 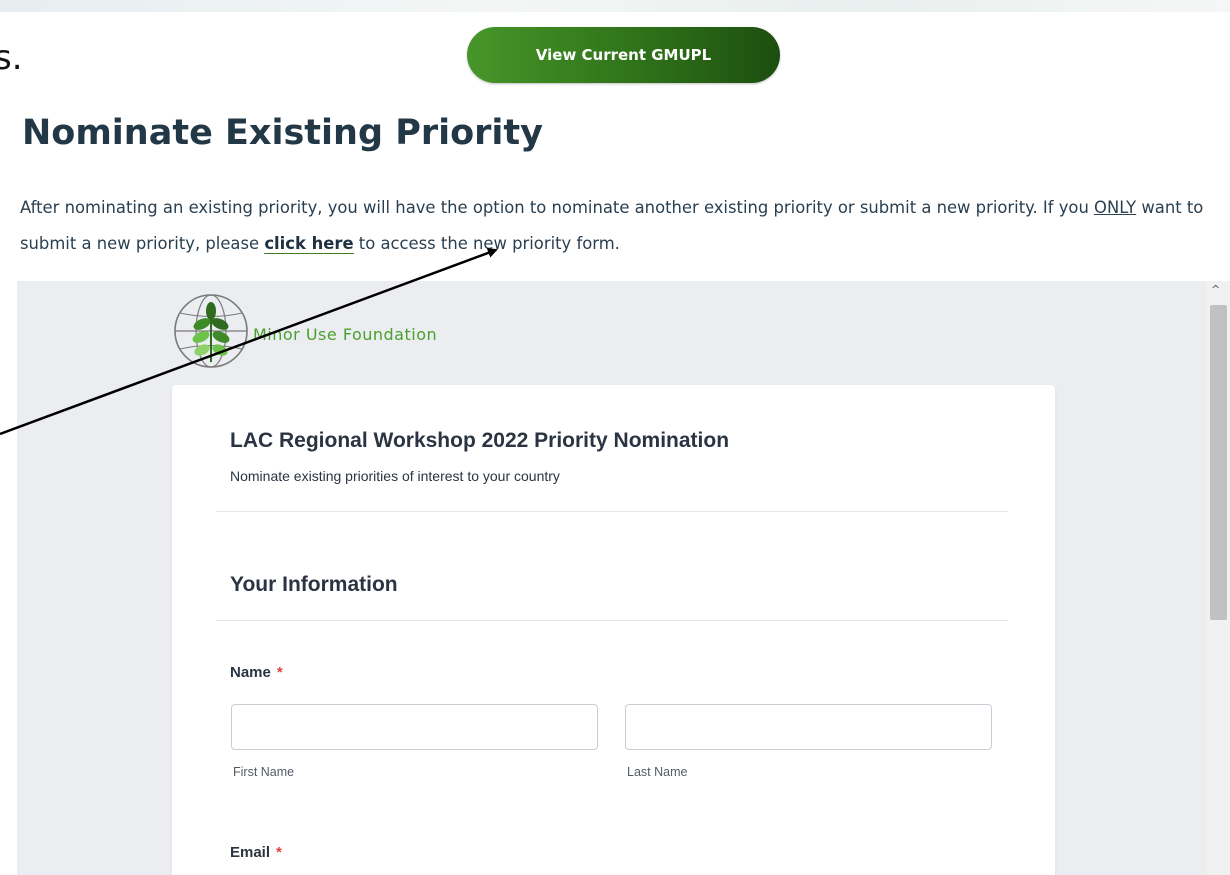 What do you see at coordinates (486, 243) in the screenshot?
I see `intro-text-after: to access the new priority form.` at bounding box center [486, 243].